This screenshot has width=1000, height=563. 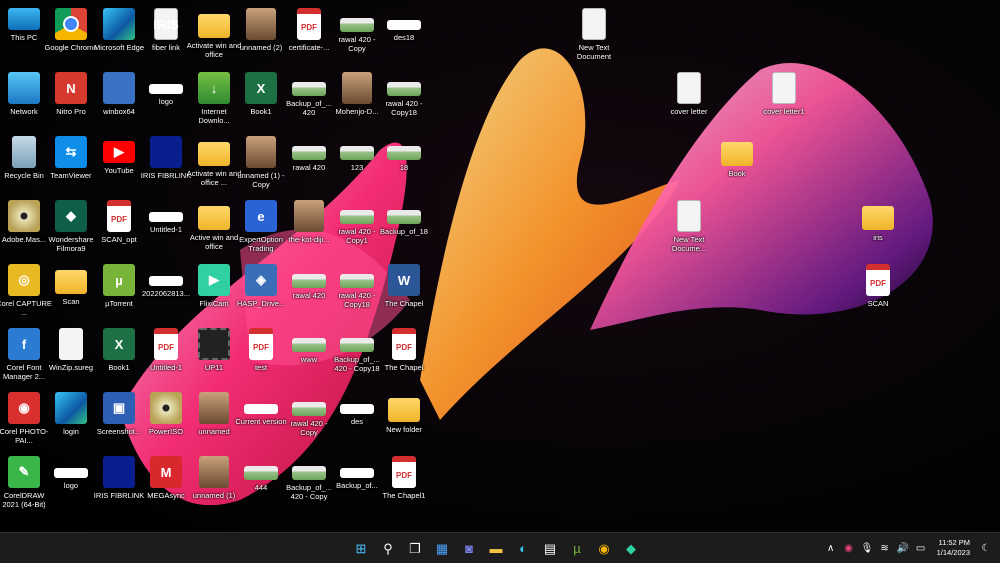 I want to click on widgets-button: ▦, so click(x=442, y=548).